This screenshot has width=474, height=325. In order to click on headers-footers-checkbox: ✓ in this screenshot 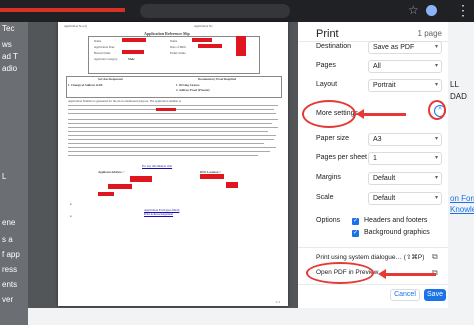, I will do `click(355, 221)`.